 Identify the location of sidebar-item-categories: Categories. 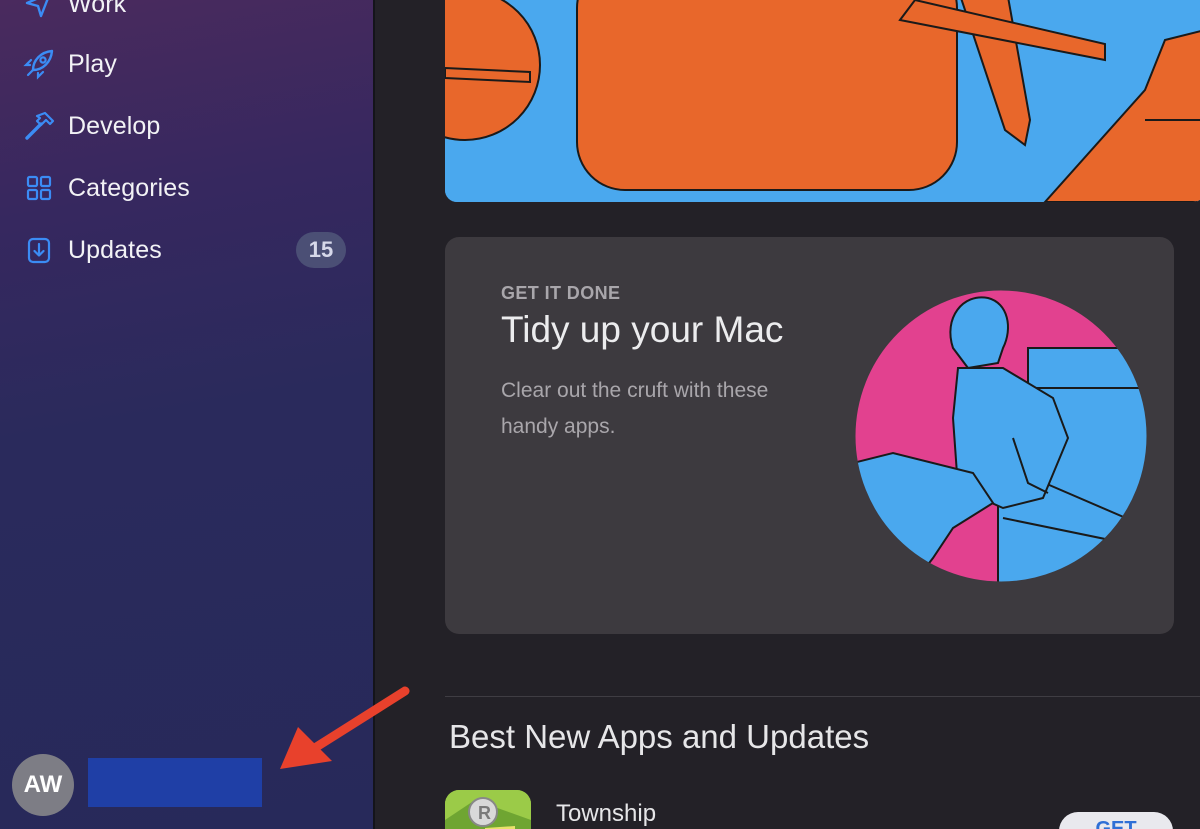
(187, 188).